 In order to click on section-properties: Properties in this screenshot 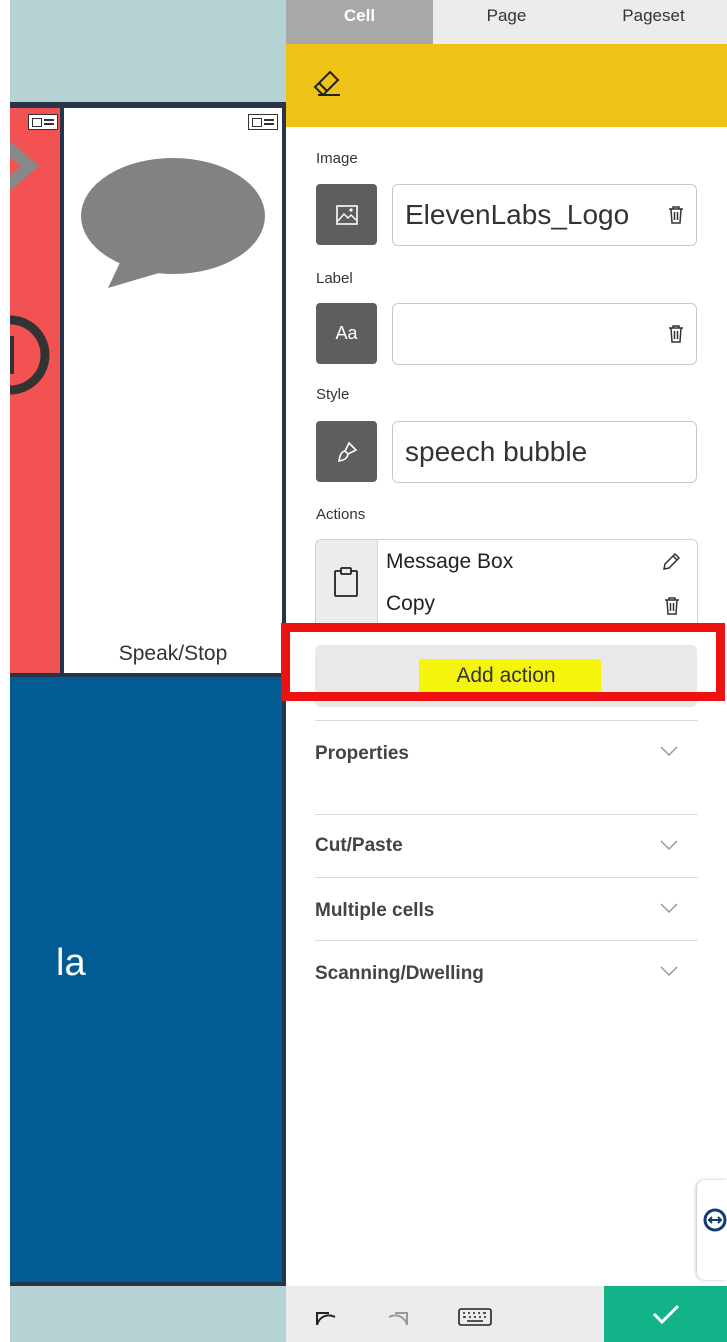, I will do `click(506, 752)`.